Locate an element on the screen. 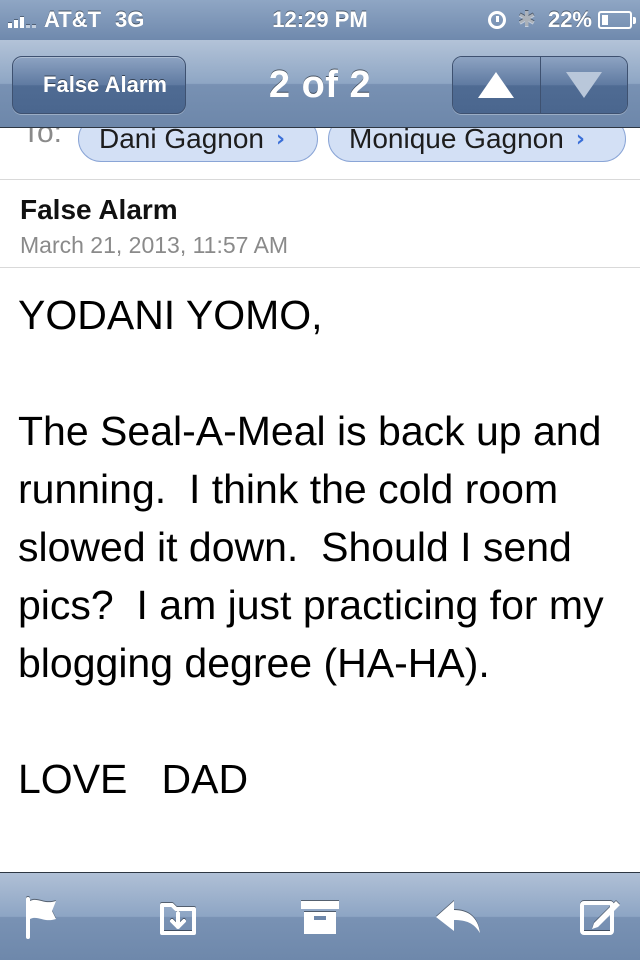 The width and height of the screenshot is (640, 960). back-button-label: False Alarm is located at coordinates (105, 84).